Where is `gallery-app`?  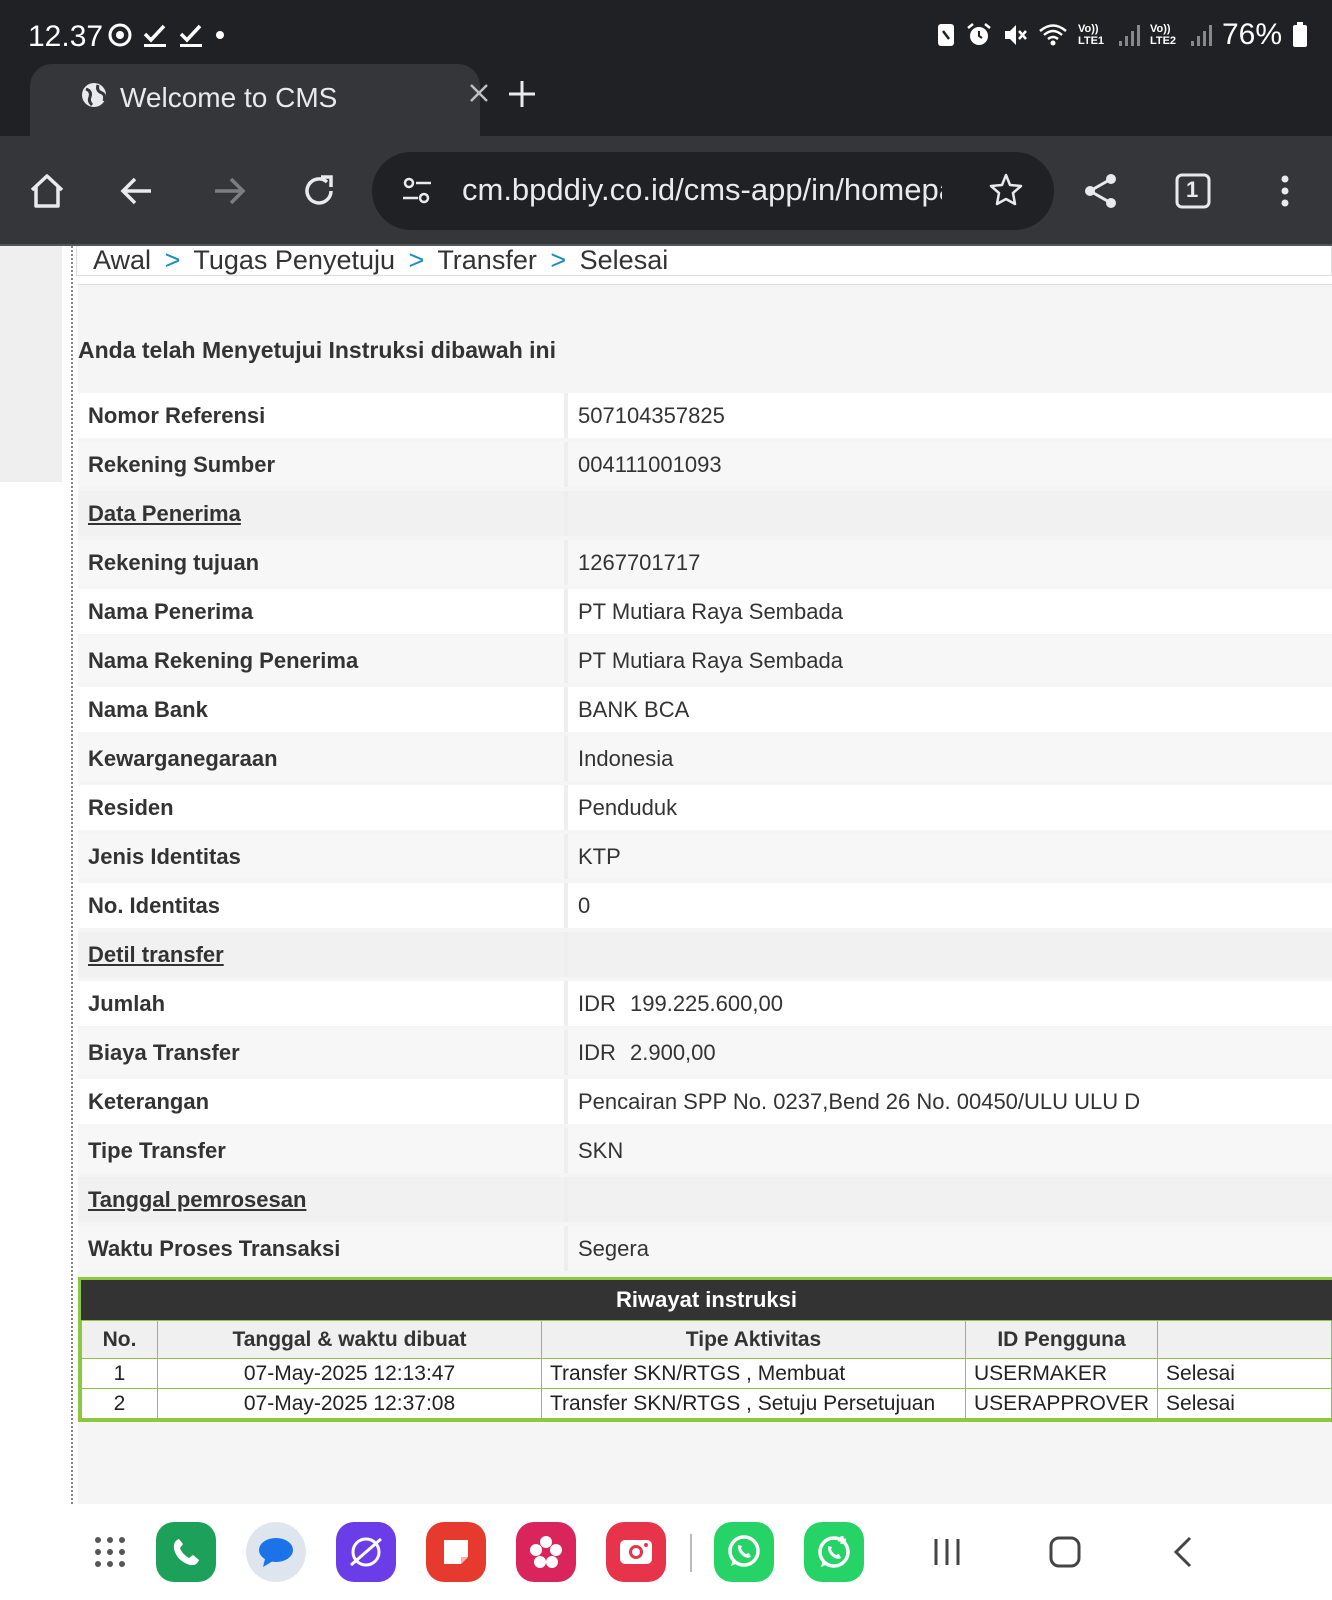 gallery-app is located at coordinates (546, 1552).